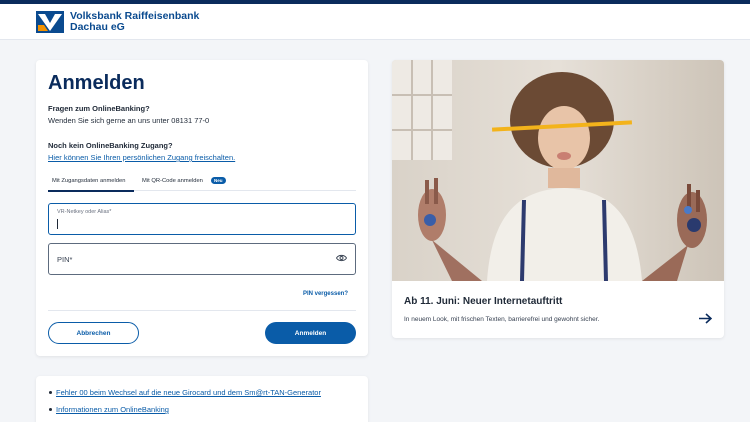 Image resolution: width=750 pixels, height=422 pixels. I want to click on volksbank-logo-icon, so click(50, 22).